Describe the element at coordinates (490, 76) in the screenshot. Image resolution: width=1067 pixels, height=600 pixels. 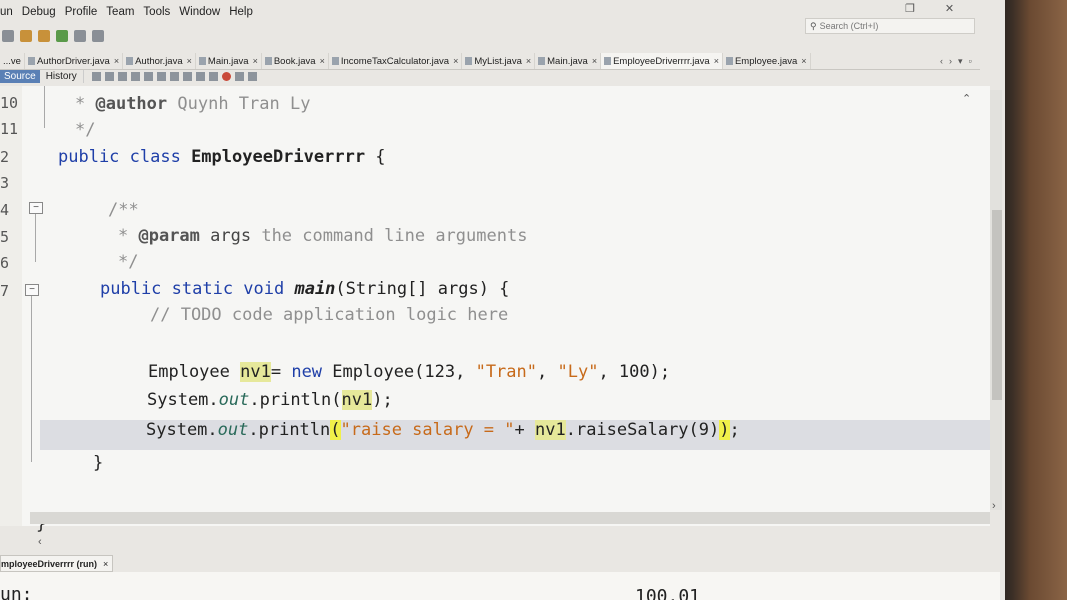
I see `editor-toolbar: Source History` at that location.